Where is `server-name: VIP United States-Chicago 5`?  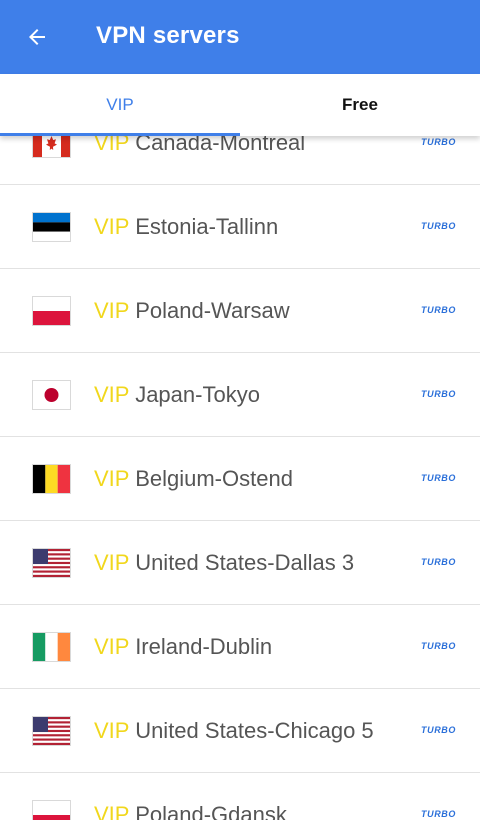 server-name: VIP United States-Chicago 5 is located at coordinates (234, 731).